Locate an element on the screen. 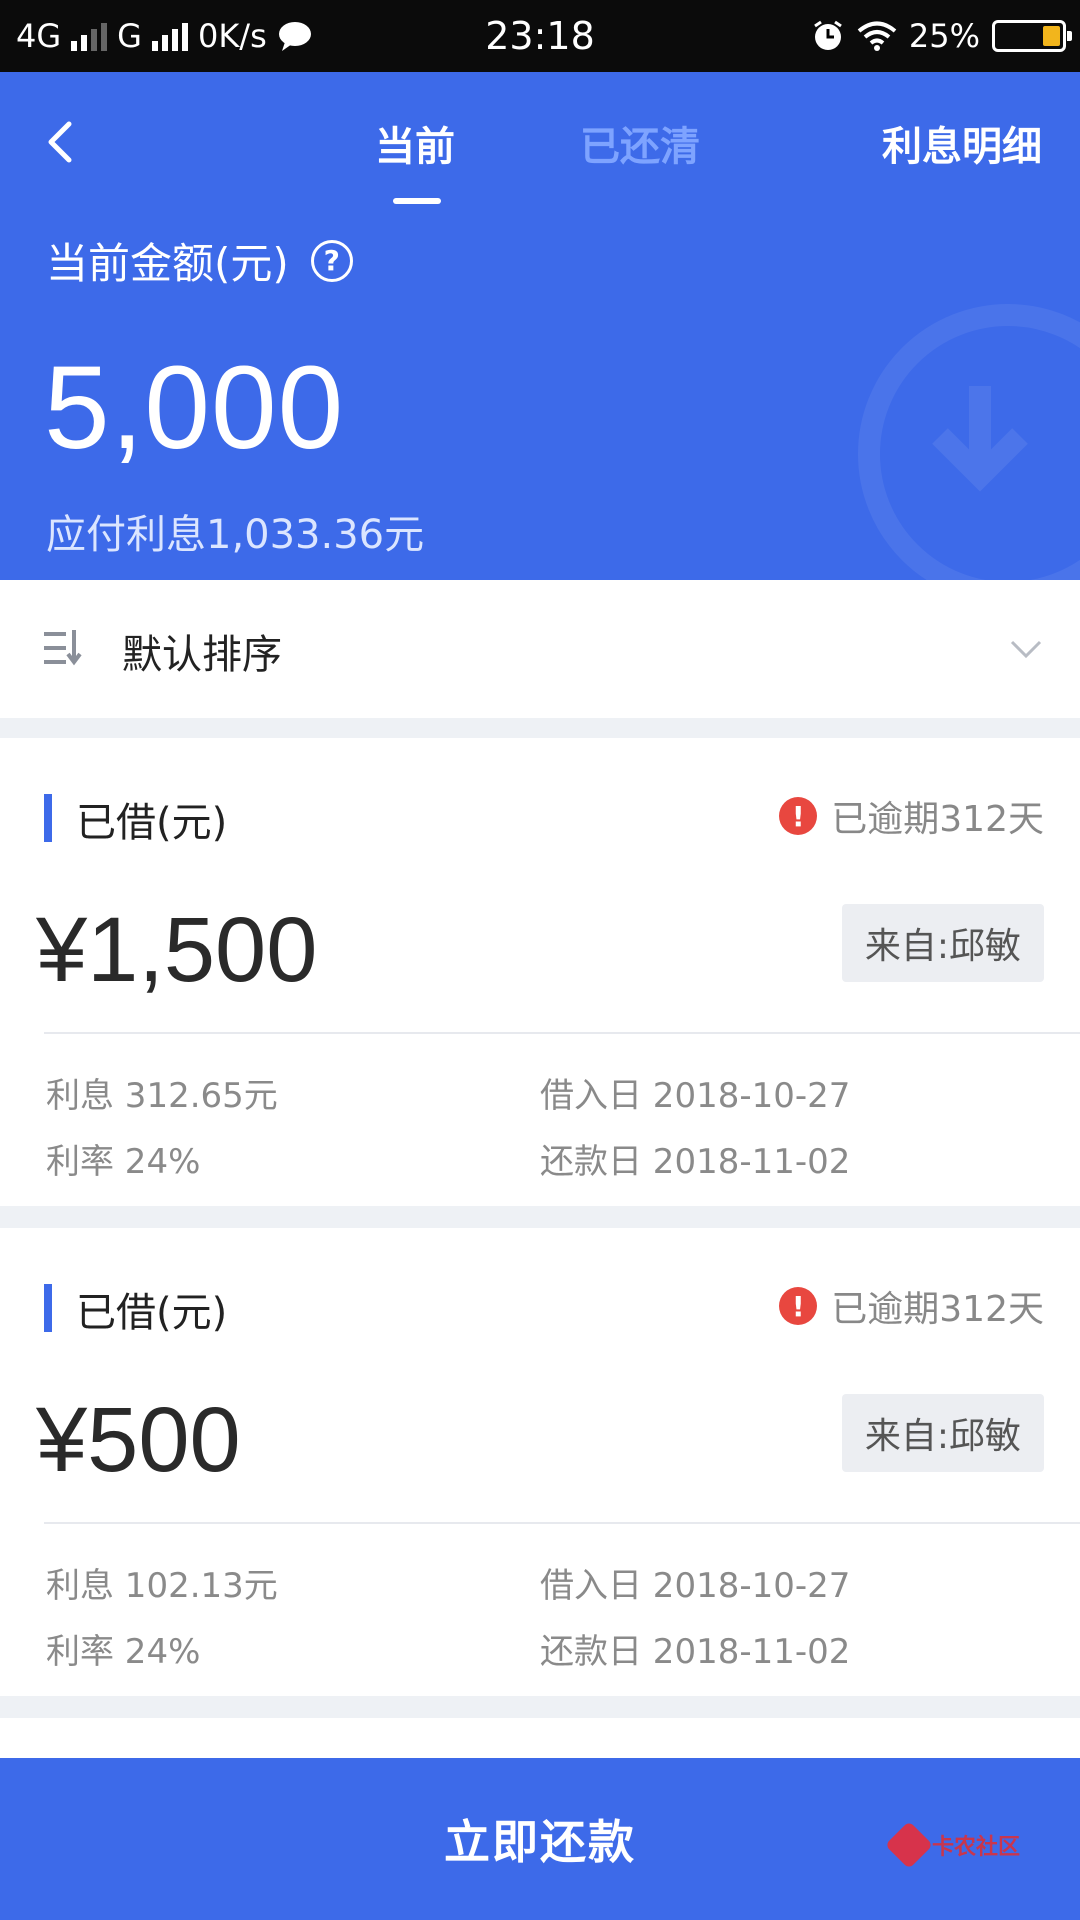  interest-due-text: 应付利息1,033.36元 is located at coordinates (235, 535).